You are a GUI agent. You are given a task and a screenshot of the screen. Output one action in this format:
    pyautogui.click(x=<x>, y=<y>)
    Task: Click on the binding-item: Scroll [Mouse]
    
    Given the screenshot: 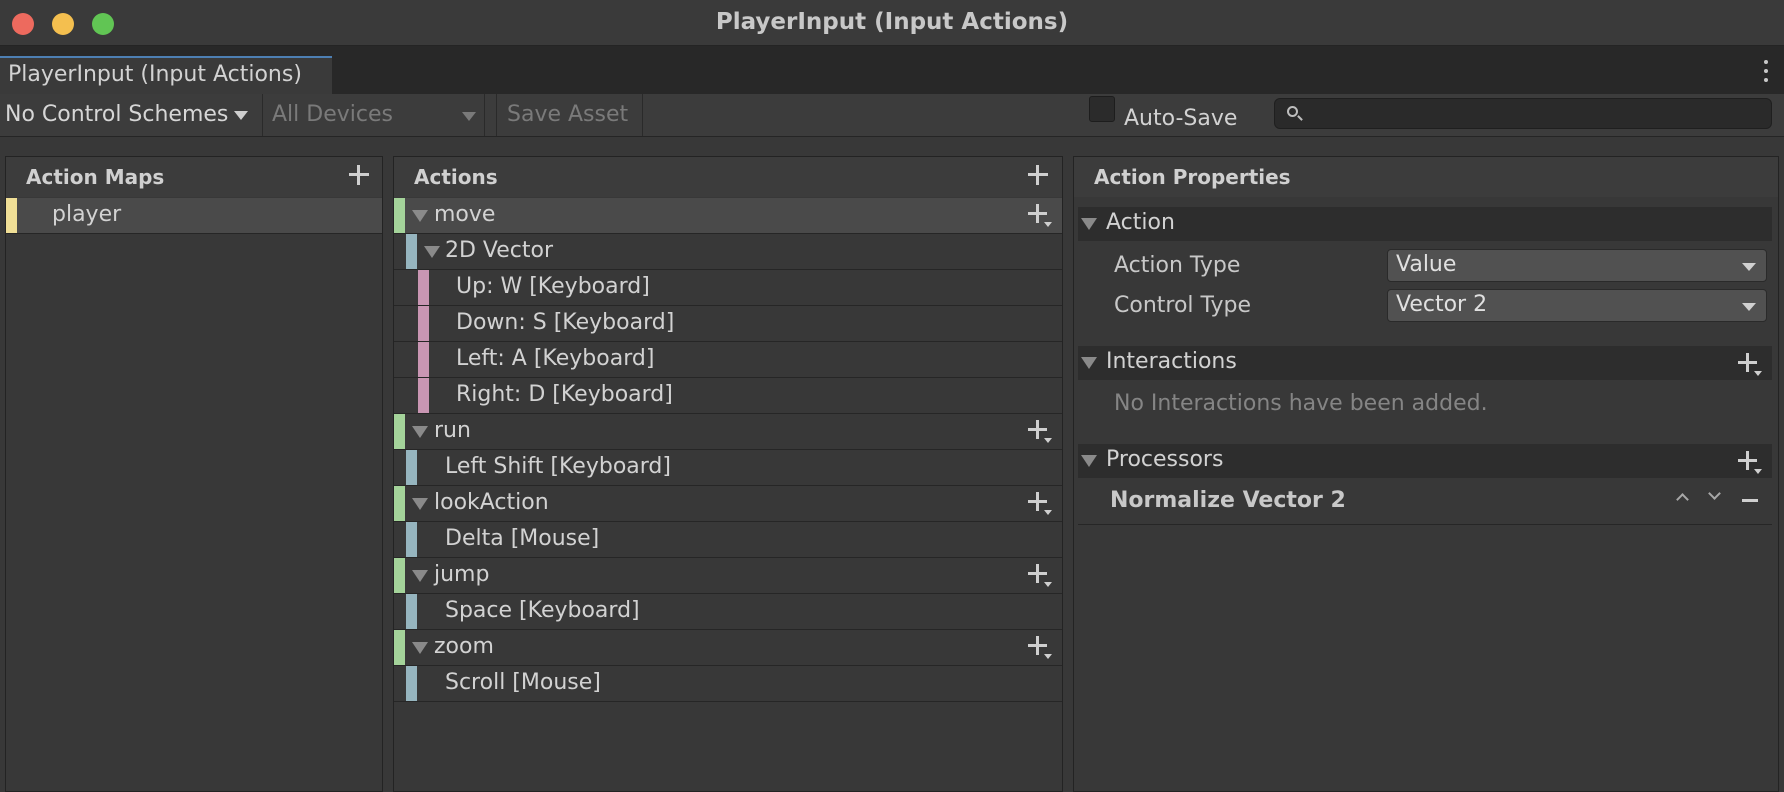 What is the action you would take?
    pyautogui.click(x=728, y=684)
    